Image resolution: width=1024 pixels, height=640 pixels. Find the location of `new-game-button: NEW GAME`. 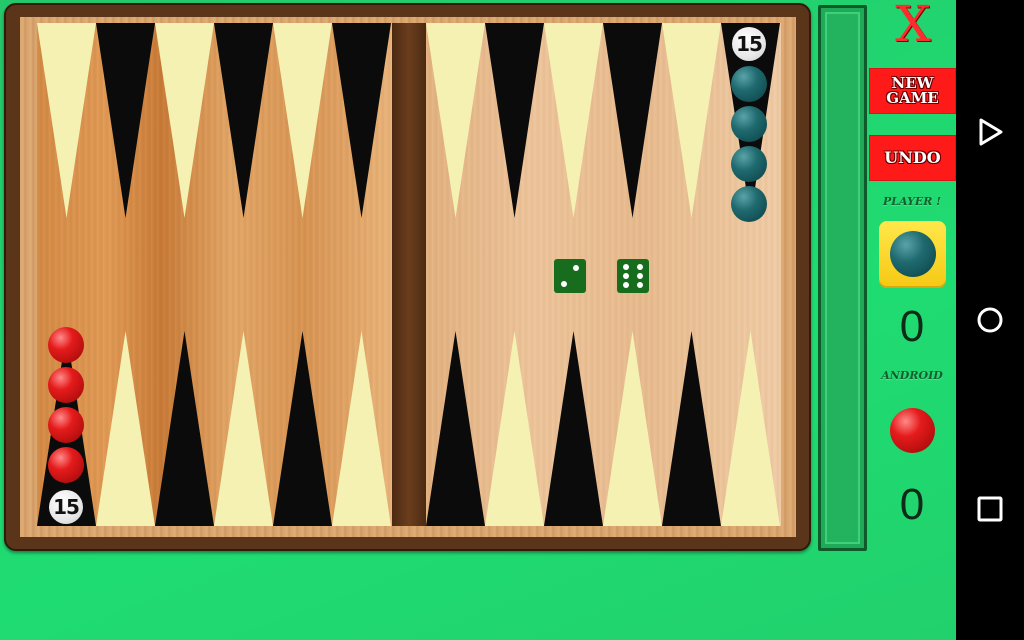

new-game-button: NEW GAME is located at coordinates (912, 91).